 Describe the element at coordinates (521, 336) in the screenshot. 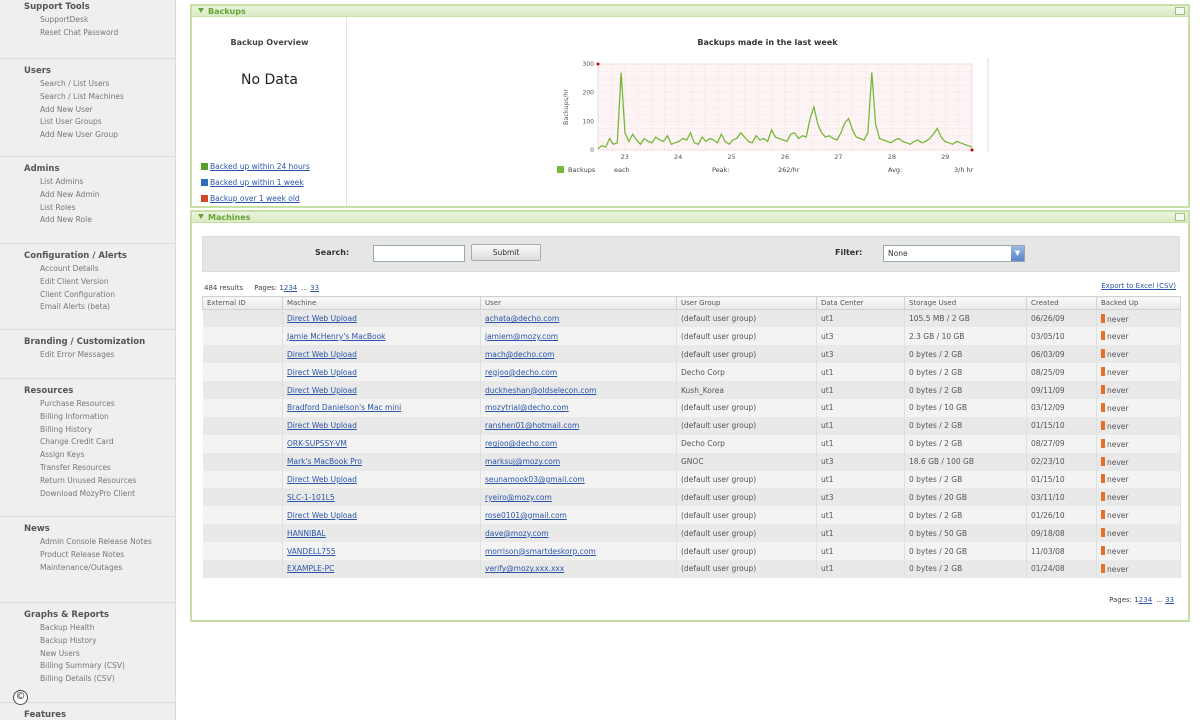

I see `user-email-link: jamiem@mozy.com` at that location.